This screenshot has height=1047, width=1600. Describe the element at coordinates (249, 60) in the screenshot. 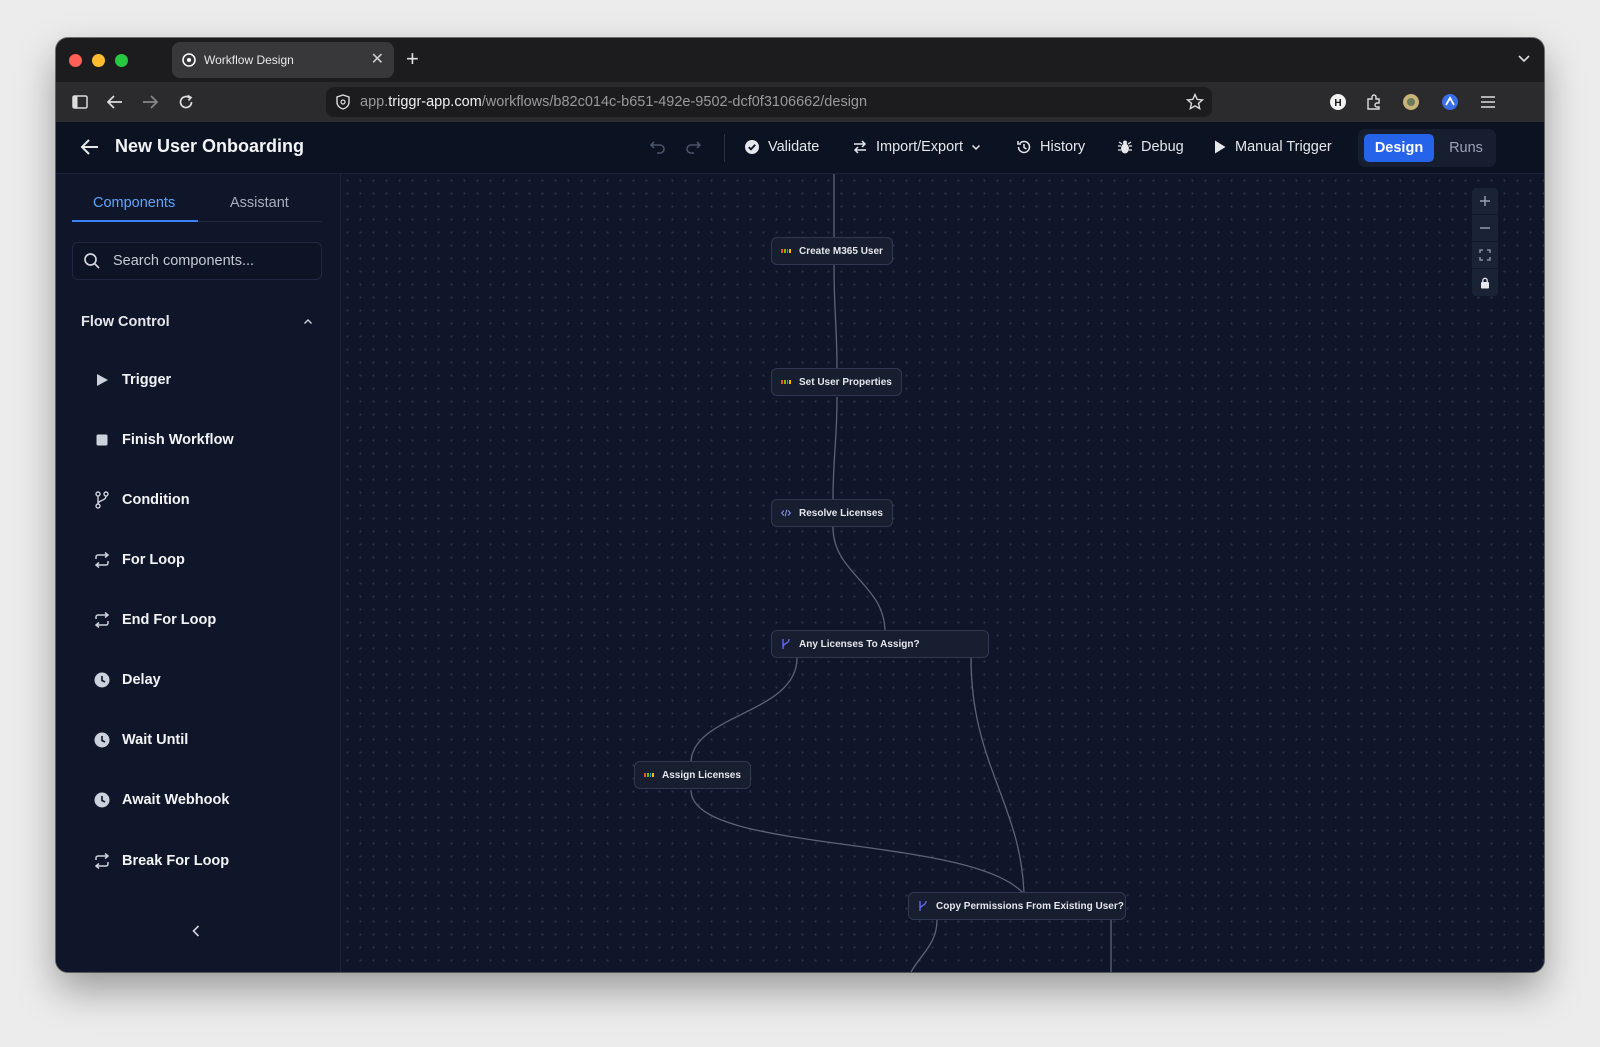

I see `tab-title: Workflow Design` at that location.